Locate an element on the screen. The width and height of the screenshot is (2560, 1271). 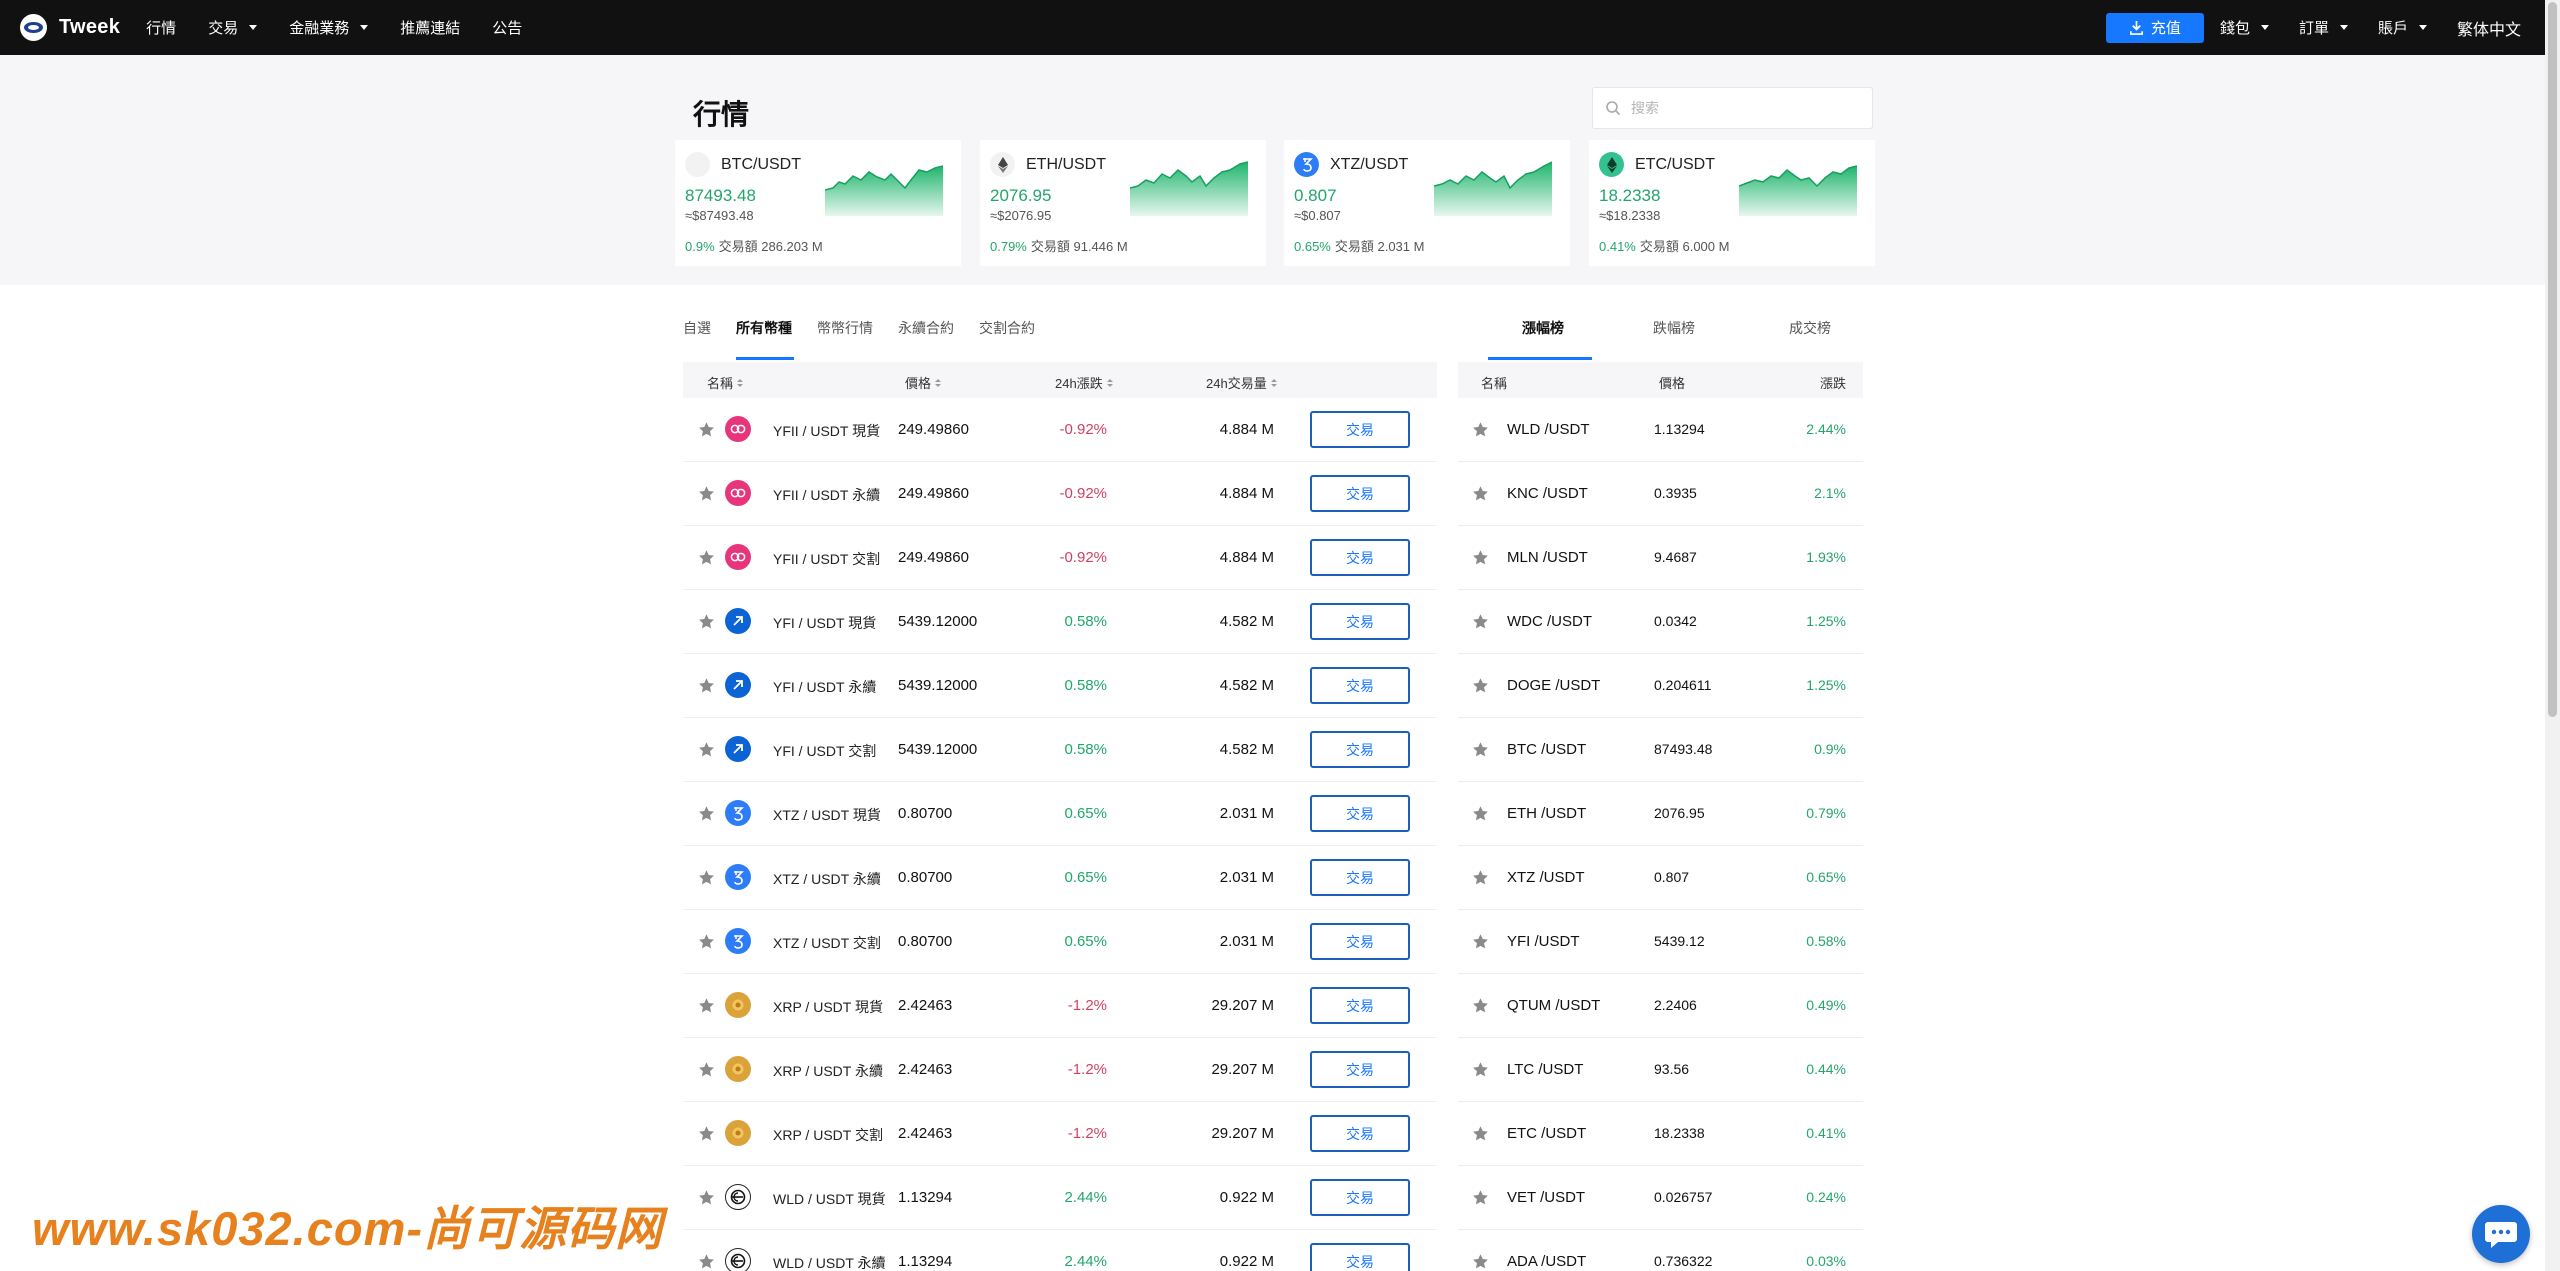
gainer-row: WLD /USDT 1.13294 2.44% is located at coordinates (1660, 430).